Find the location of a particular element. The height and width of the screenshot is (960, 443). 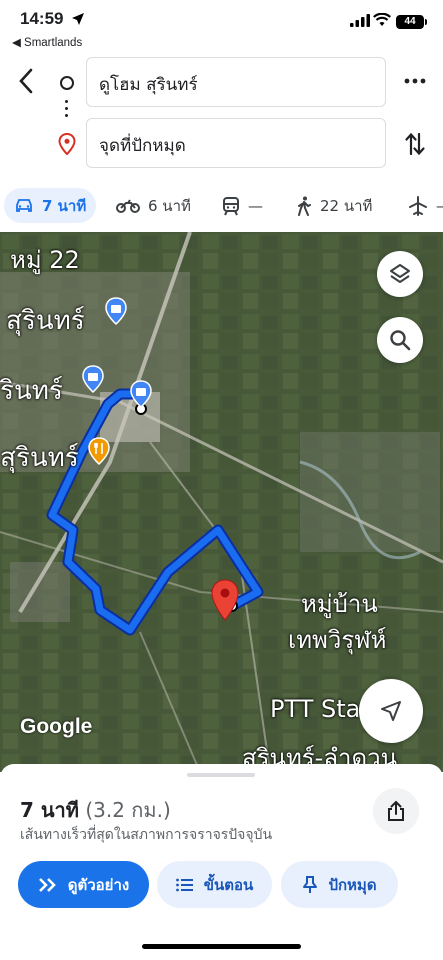

steps-button: ขั้นตอน is located at coordinates (214, 884).